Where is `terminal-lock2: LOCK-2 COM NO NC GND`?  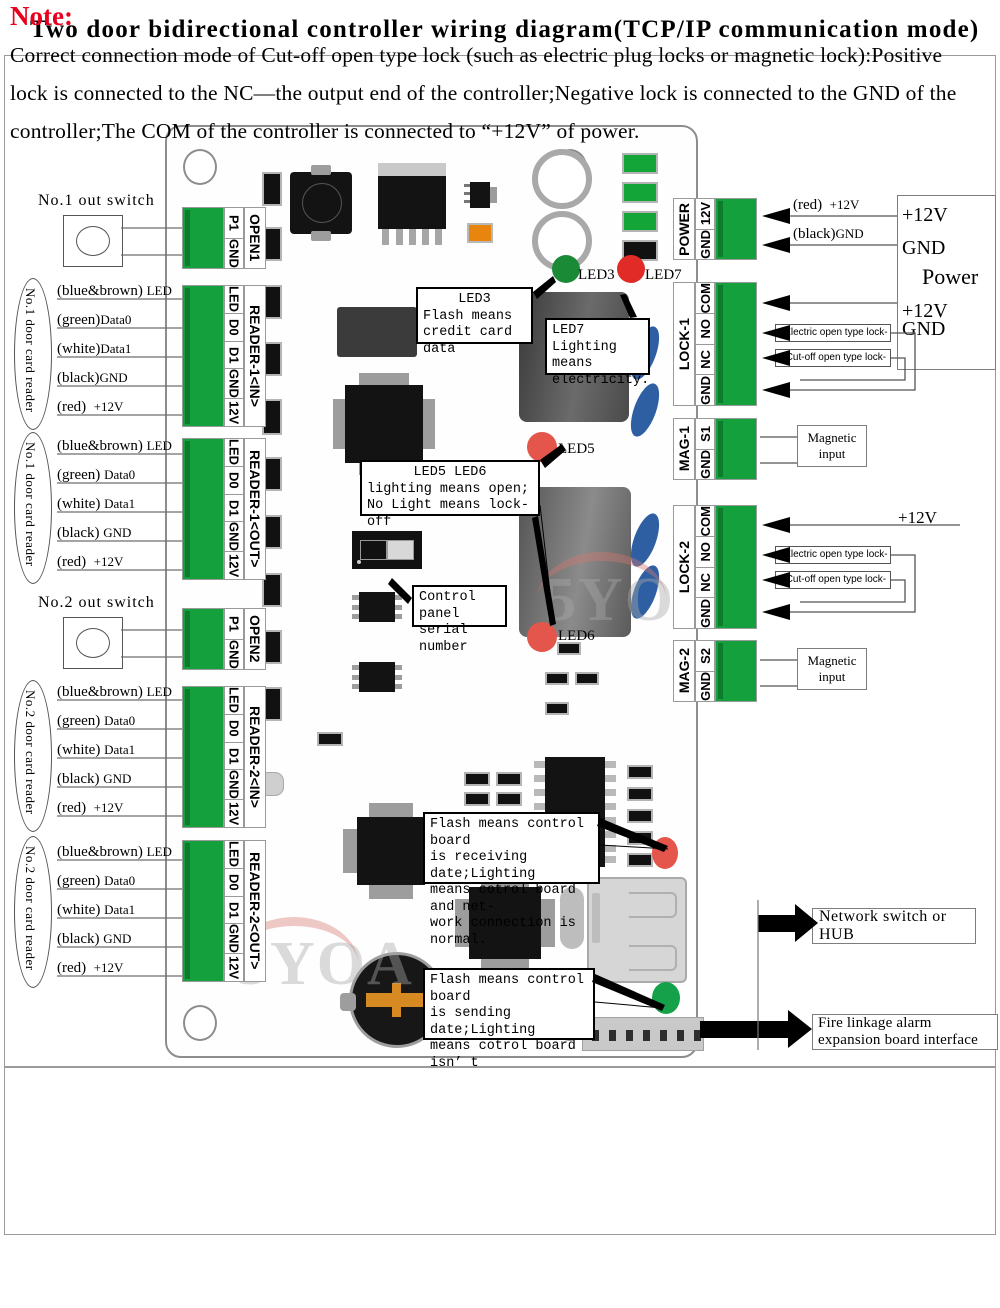
terminal-lock2: LOCK-2 COM NO NC GND is located at coordinates (715, 567).